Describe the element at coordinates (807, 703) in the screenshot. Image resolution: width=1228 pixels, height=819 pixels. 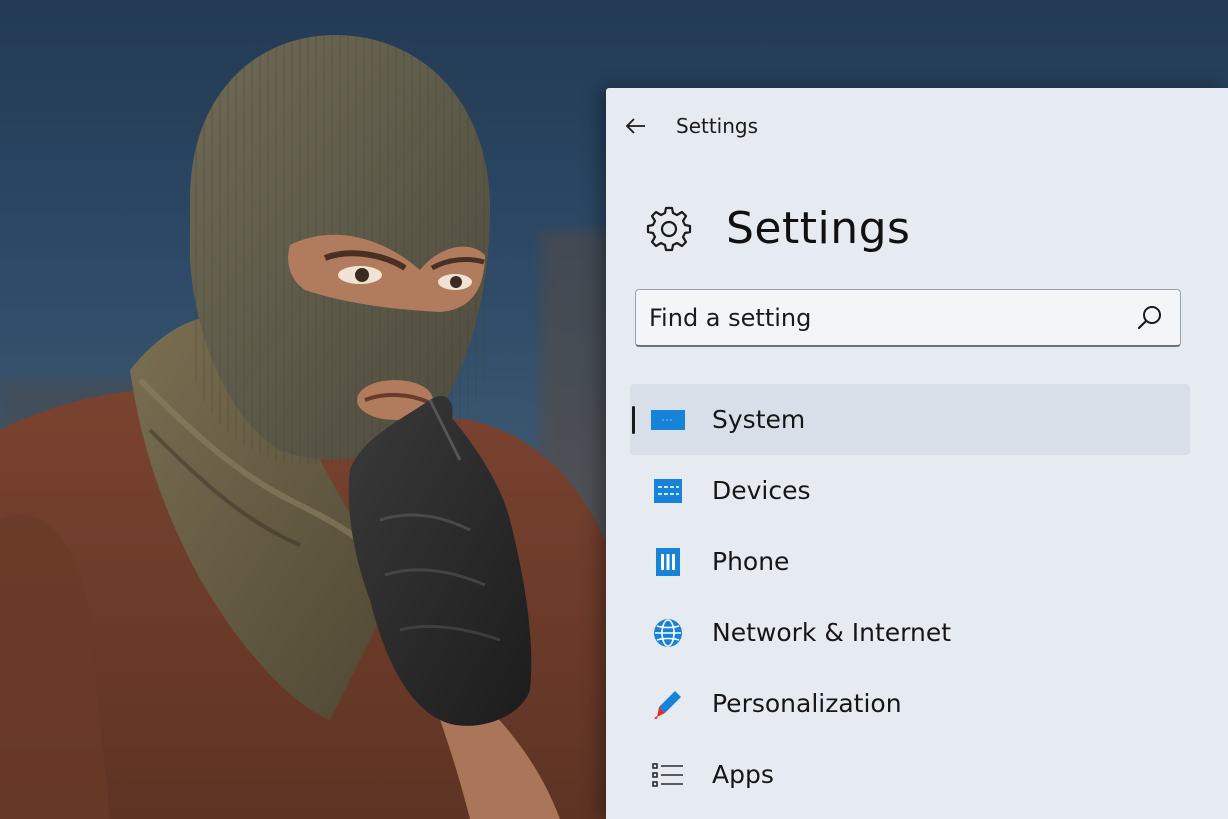
I see `nav-item-label: Personalization` at that location.